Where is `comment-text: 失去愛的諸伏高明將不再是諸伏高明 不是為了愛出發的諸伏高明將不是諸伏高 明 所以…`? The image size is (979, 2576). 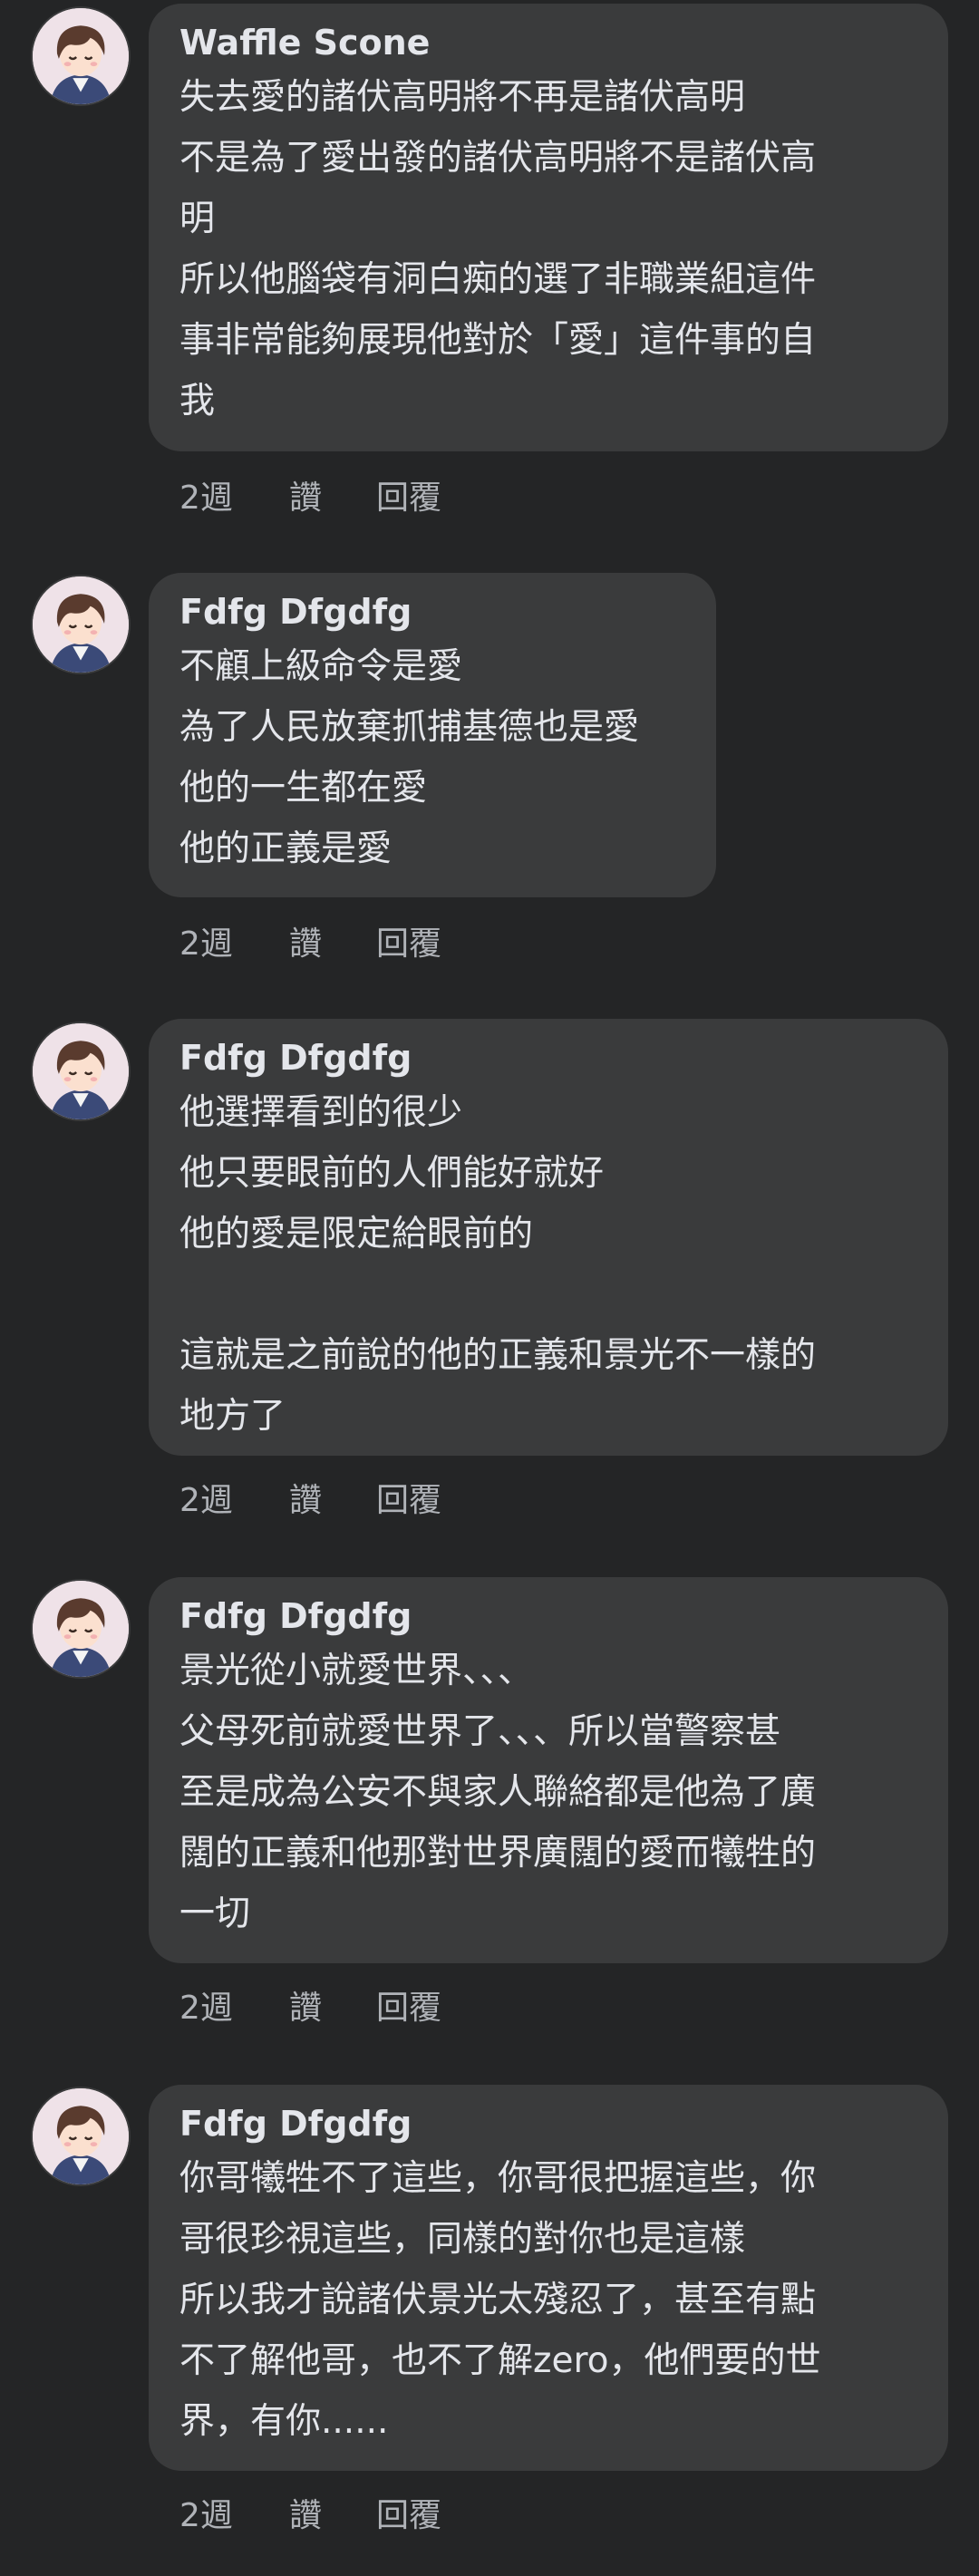 comment-text: 失去愛的諸伏高明將不再是諸伏高明 不是為了愛出發的諸伏高明將不是諸伏高 明 所以… is located at coordinates (498, 249).